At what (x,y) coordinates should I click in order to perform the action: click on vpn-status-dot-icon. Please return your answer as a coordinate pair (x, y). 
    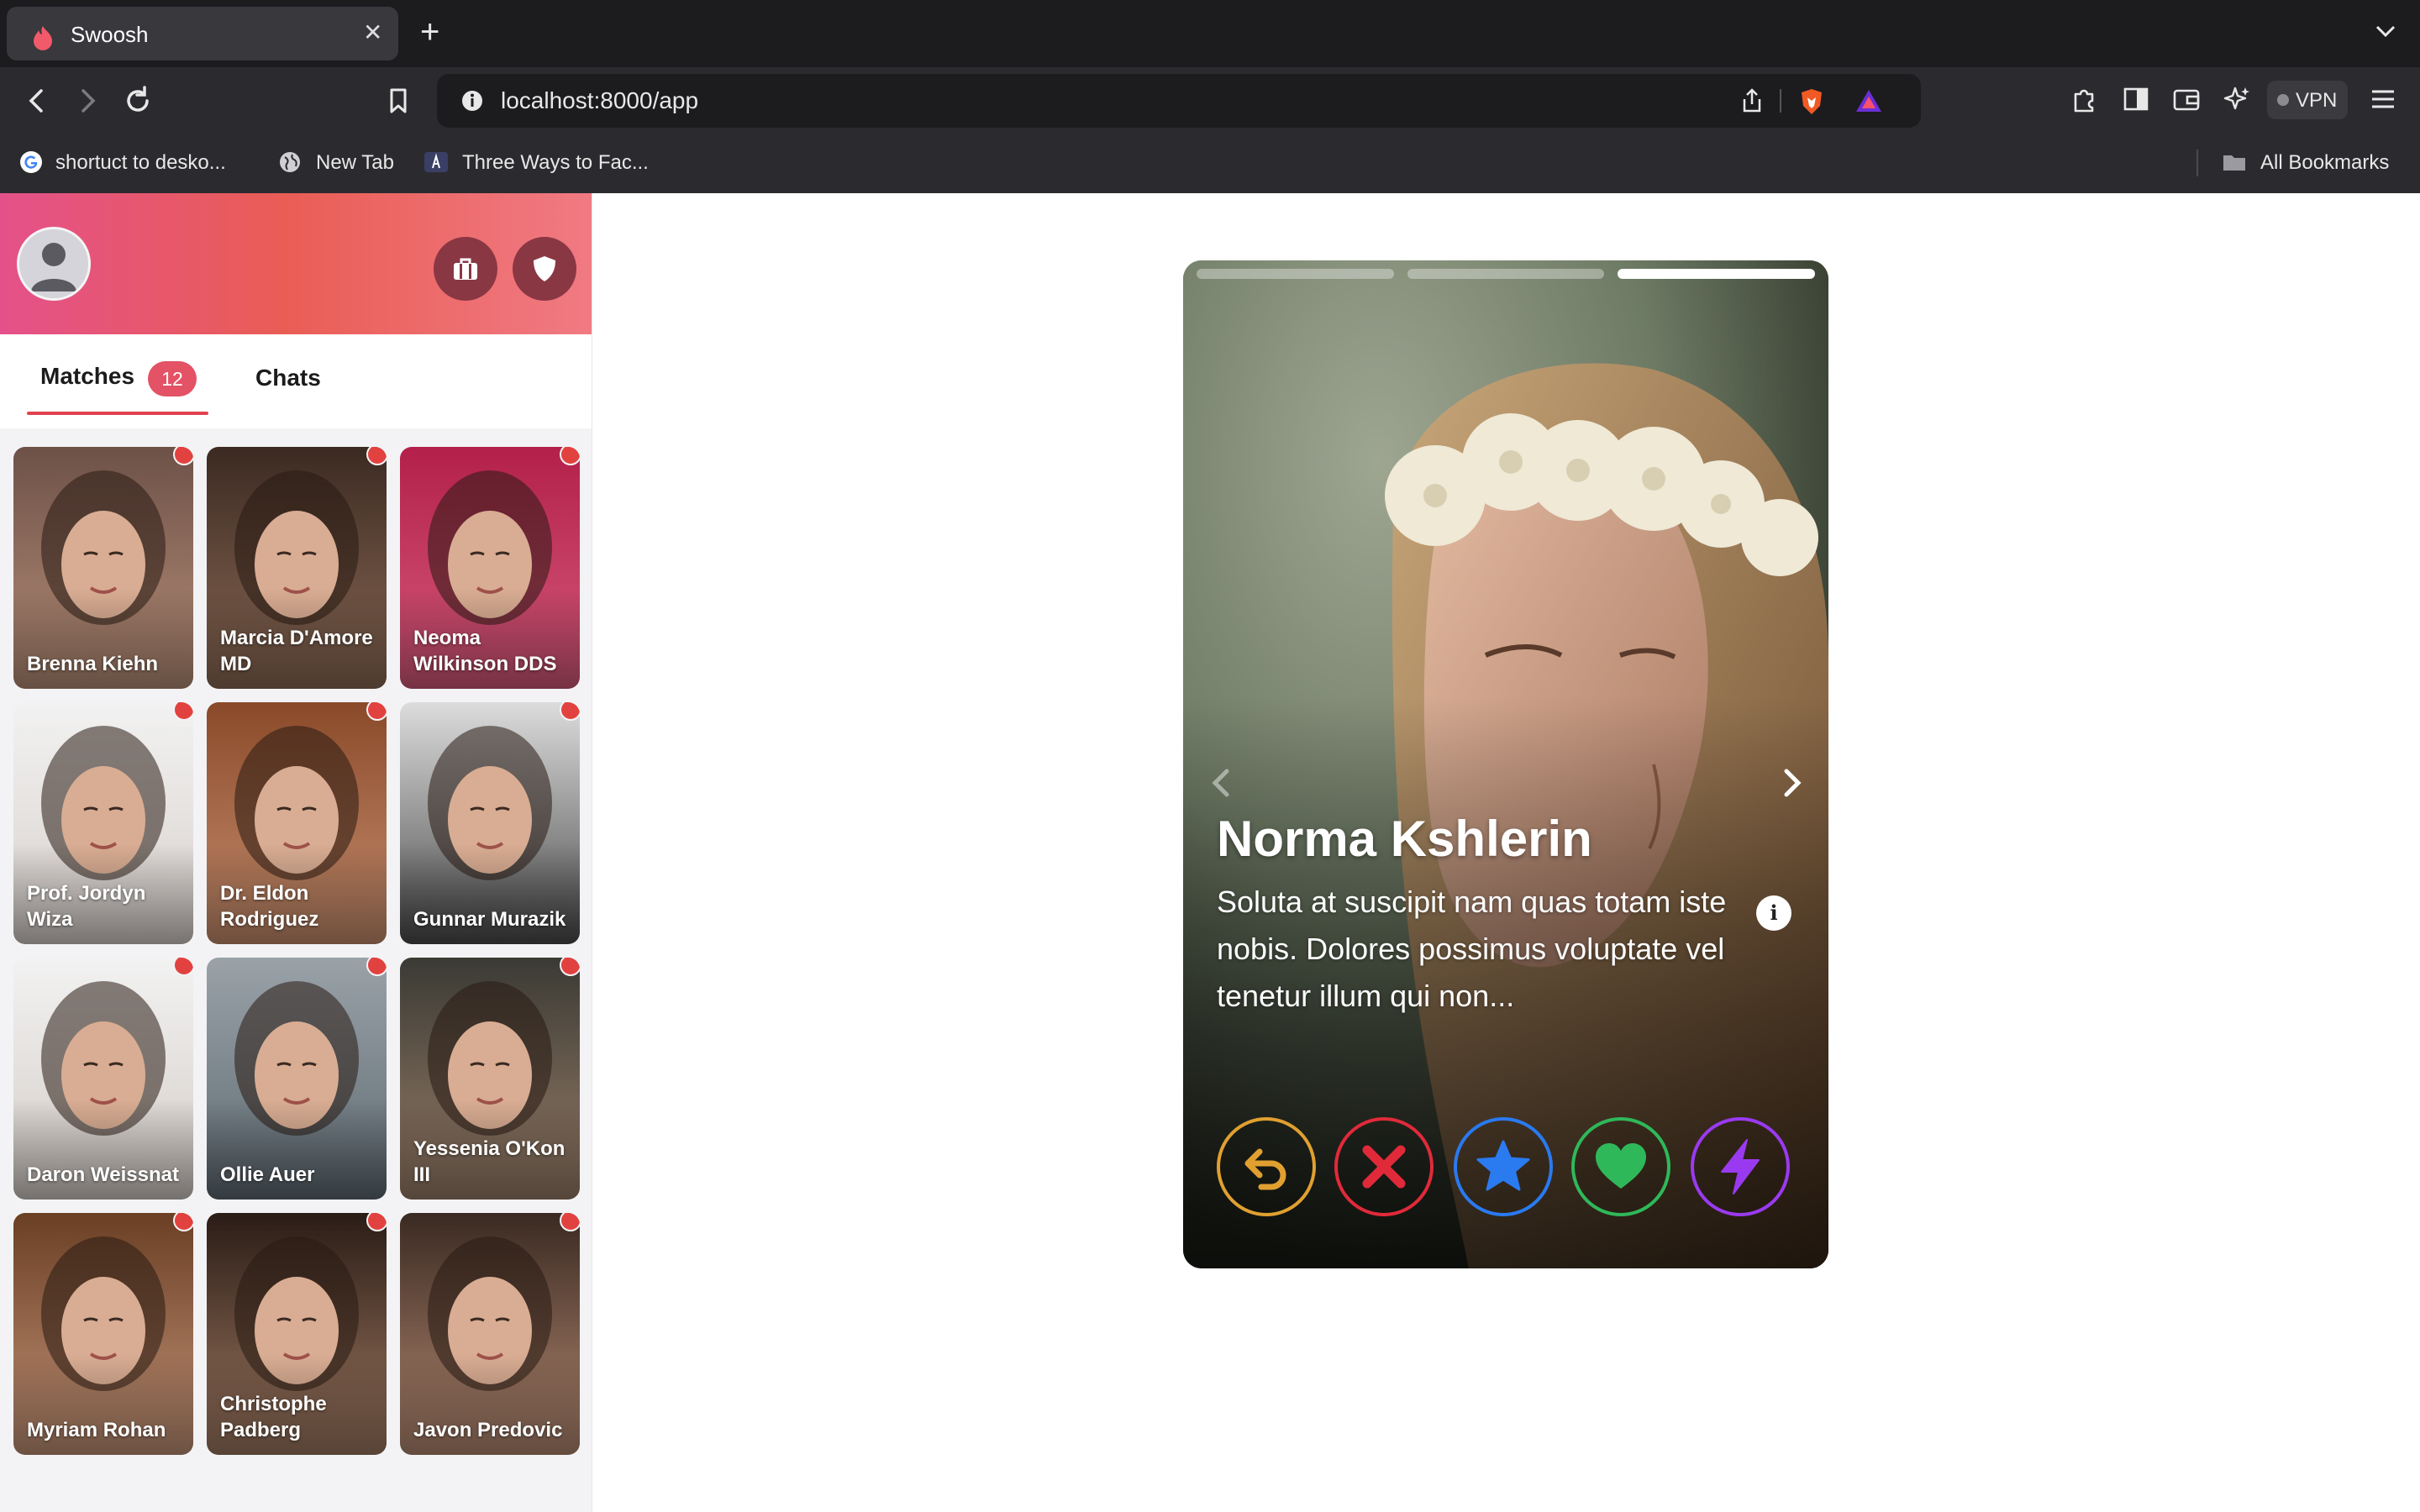
    Looking at the image, I should click on (2283, 100).